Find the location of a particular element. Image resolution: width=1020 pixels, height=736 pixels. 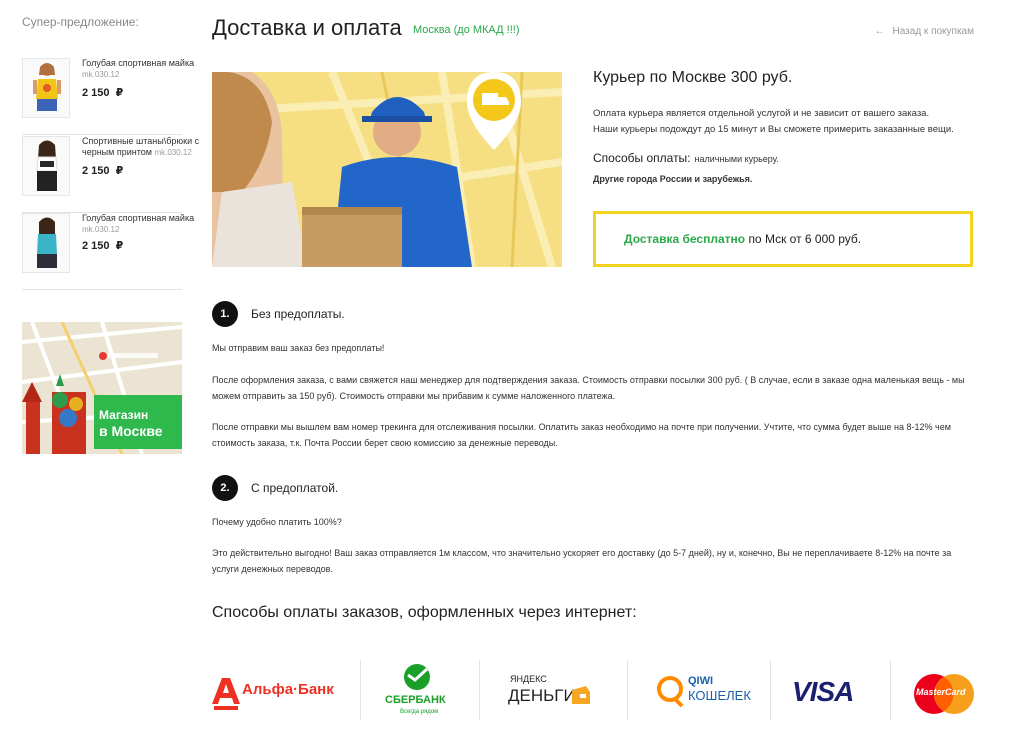

qiwi-logo: QIWI КОШЕЛЕК is located at coordinates (706, 690).